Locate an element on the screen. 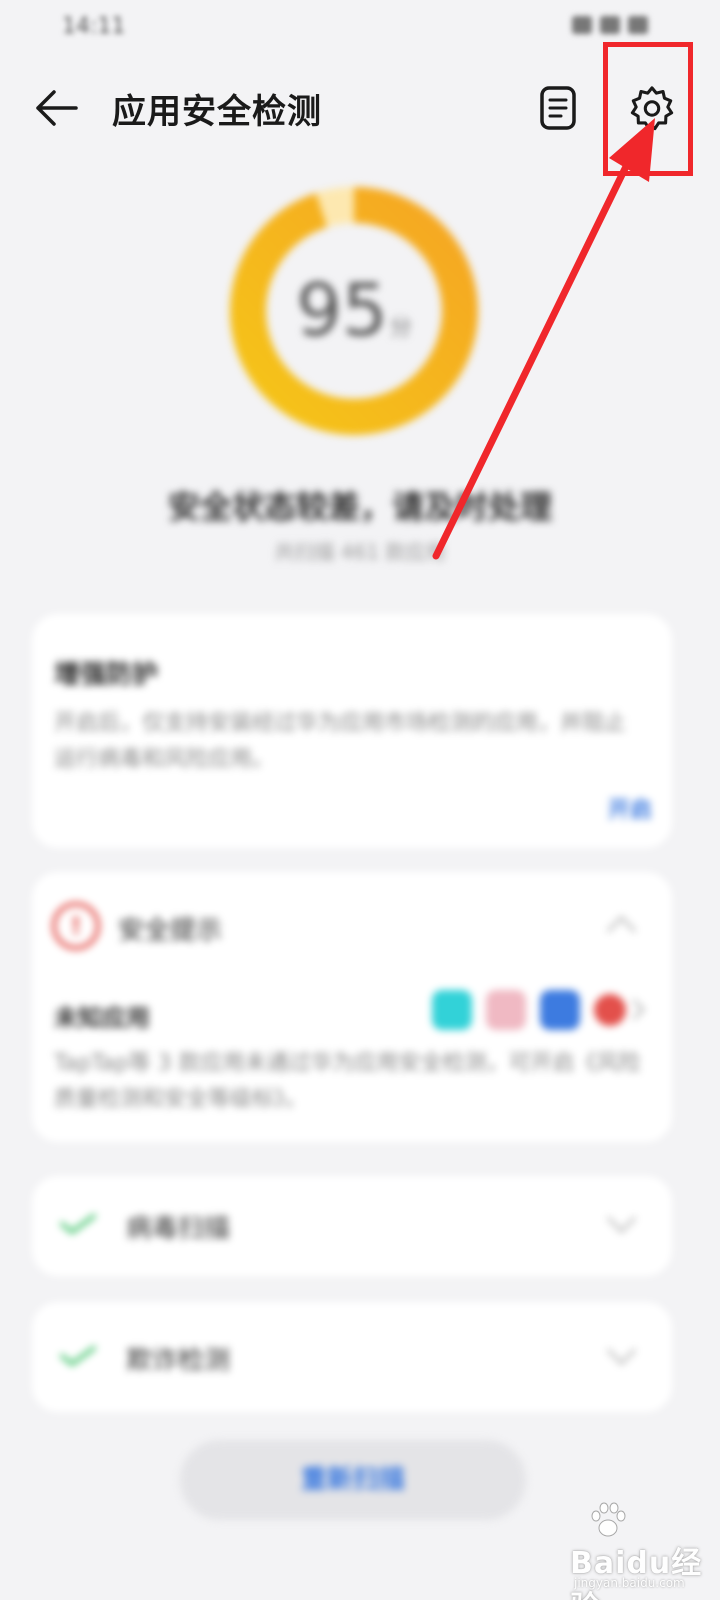 The height and width of the screenshot is (1600, 720). watermark-text: Baidu经验 is located at coordinates (636, 1573).